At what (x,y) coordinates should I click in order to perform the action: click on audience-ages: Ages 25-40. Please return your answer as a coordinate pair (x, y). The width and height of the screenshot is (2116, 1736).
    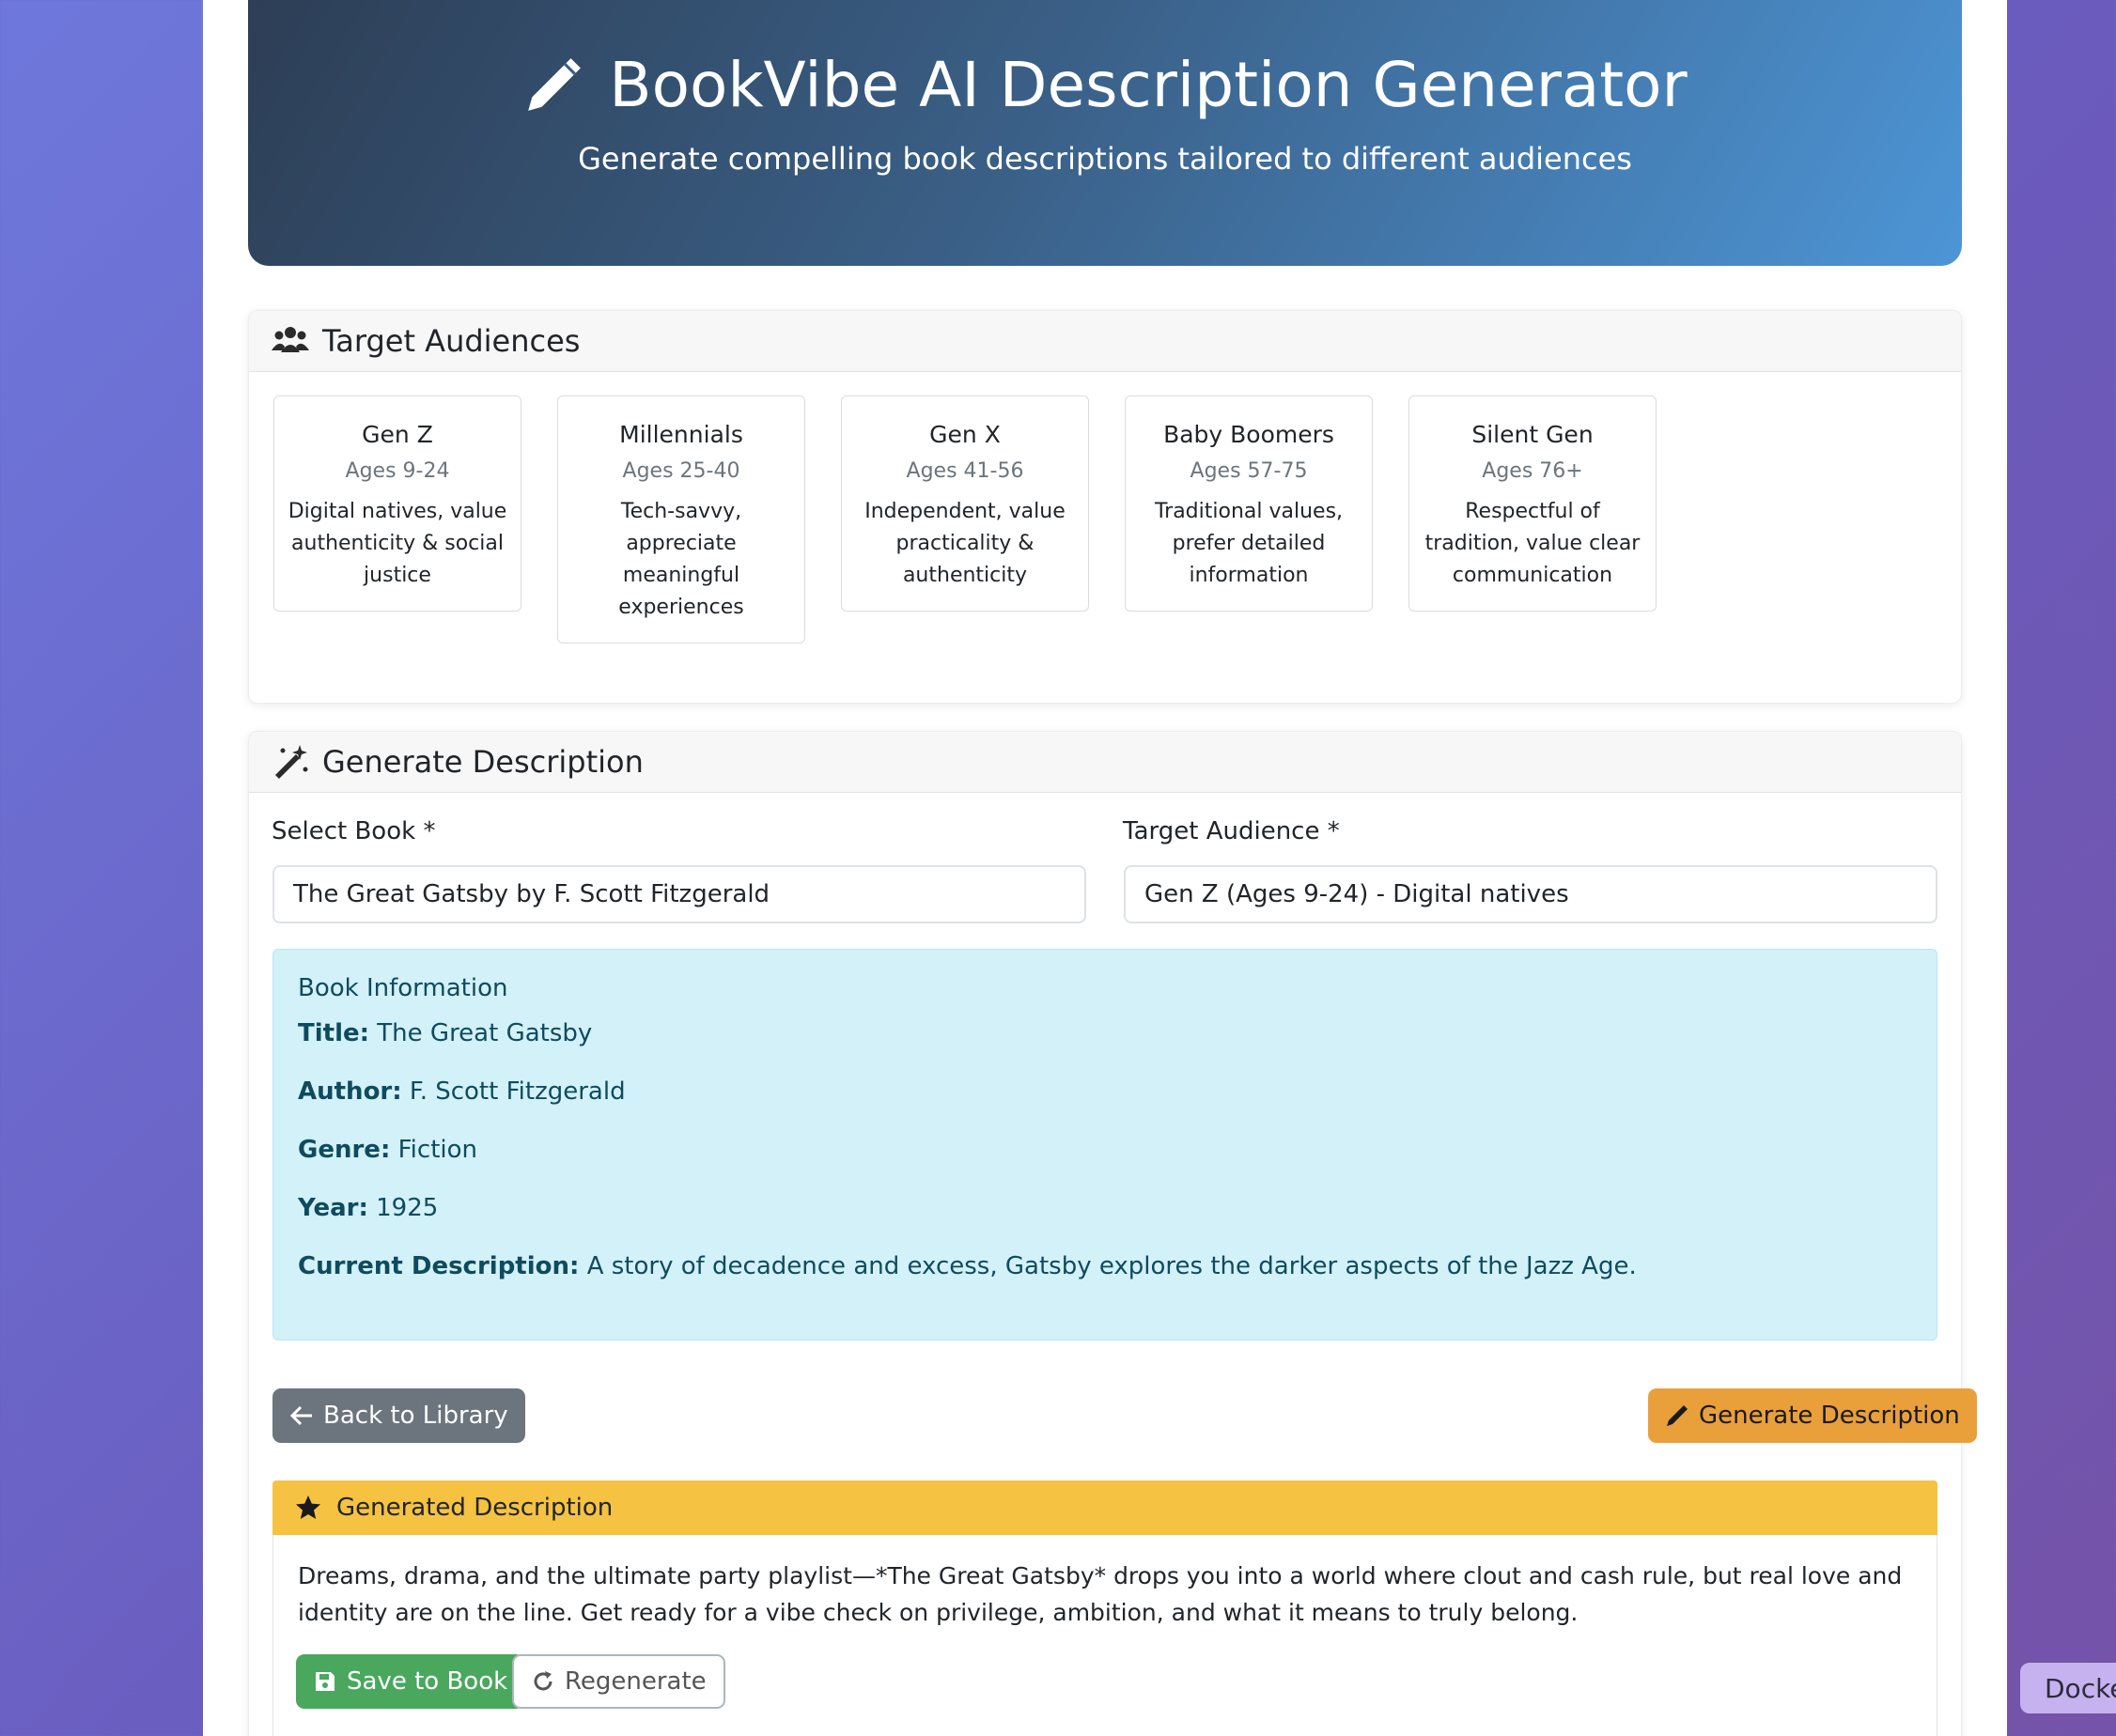
    Looking at the image, I should click on (681, 471).